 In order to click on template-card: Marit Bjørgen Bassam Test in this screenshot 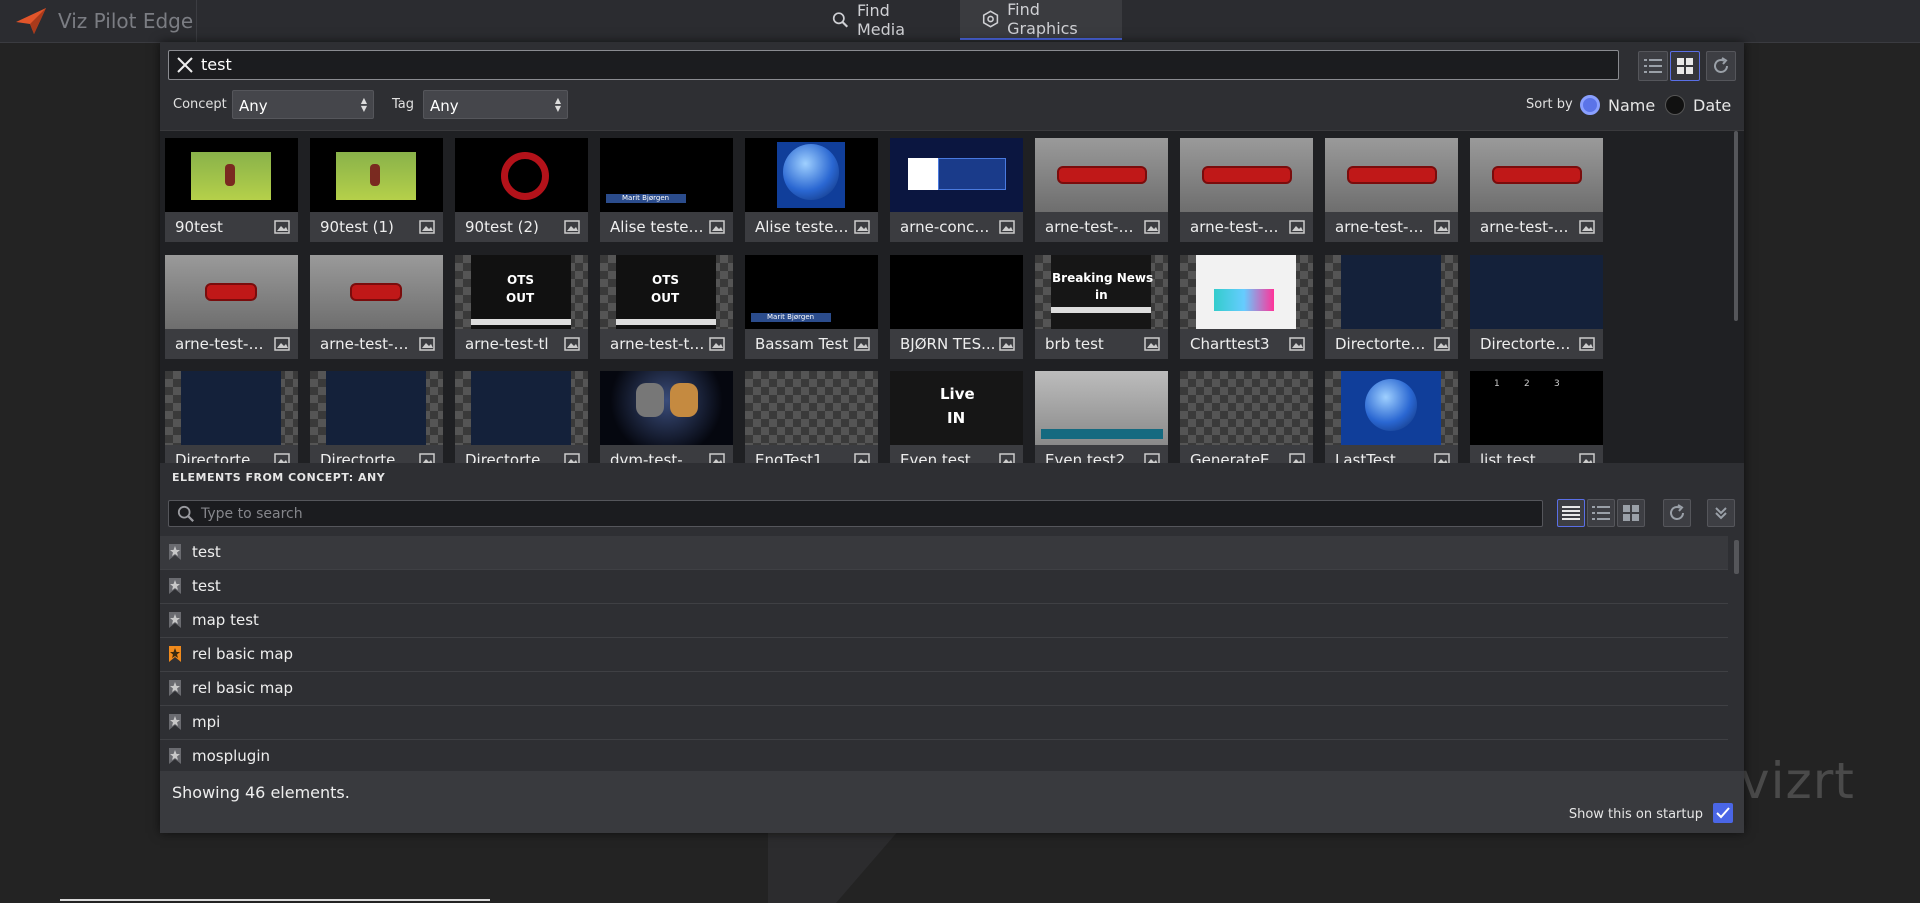, I will do `click(811, 307)`.